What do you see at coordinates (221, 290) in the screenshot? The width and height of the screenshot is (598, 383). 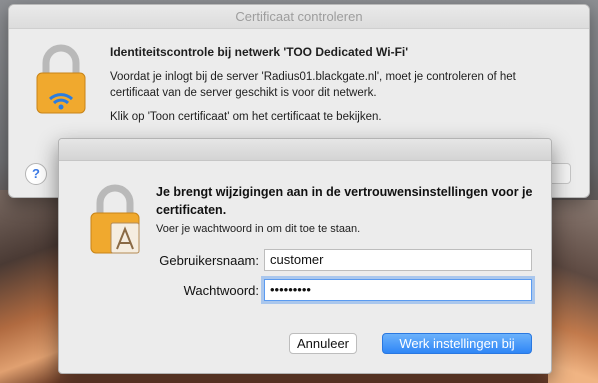 I see `password-label: Wachtwoord:` at bounding box center [221, 290].